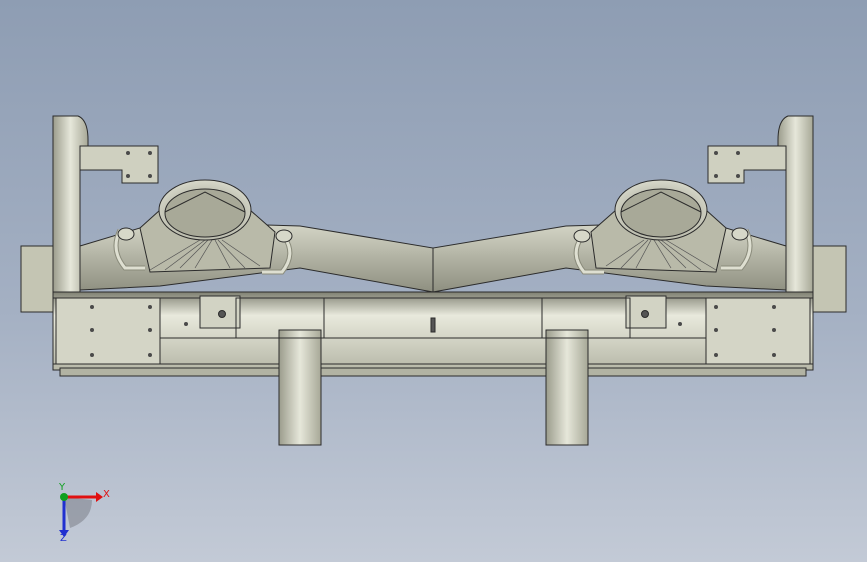 The width and height of the screenshot is (867, 562). I want to click on y-axis-dot, so click(64, 497).